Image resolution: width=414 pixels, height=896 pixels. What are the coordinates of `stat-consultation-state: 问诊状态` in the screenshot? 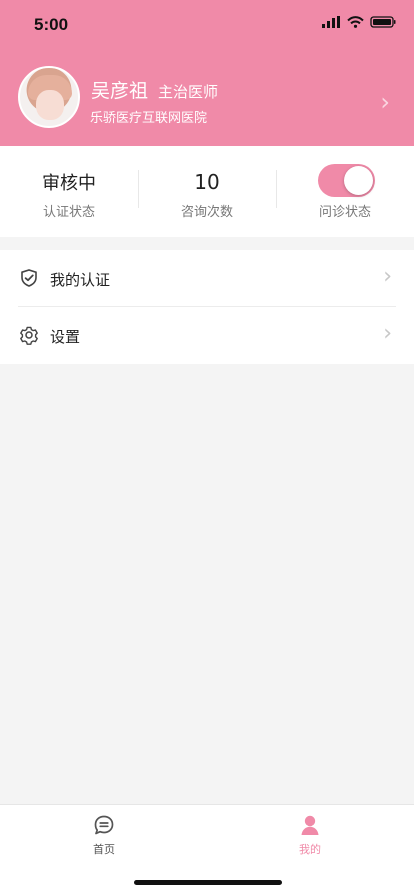 It's located at (345, 191).